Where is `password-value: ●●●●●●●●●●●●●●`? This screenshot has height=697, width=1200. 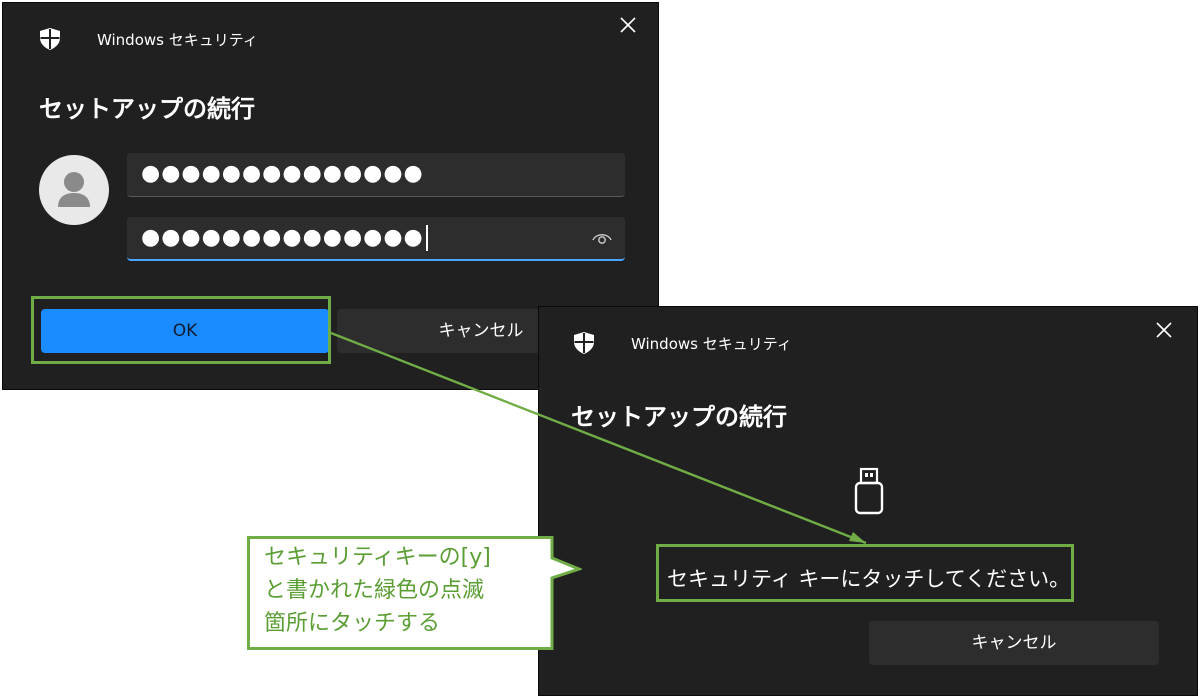 password-value: ●●●●●●●●●●●●●● is located at coordinates (282, 237).